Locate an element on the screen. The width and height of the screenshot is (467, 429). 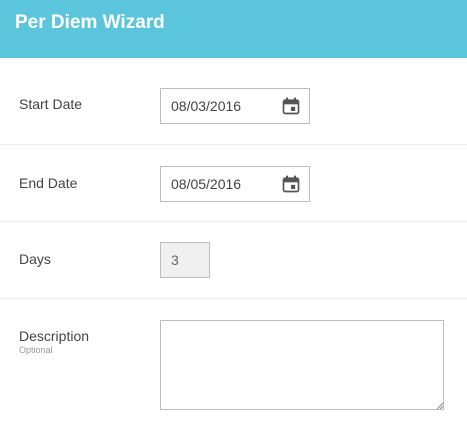
start-date-field: 08/03/2016 is located at coordinates (235, 106).